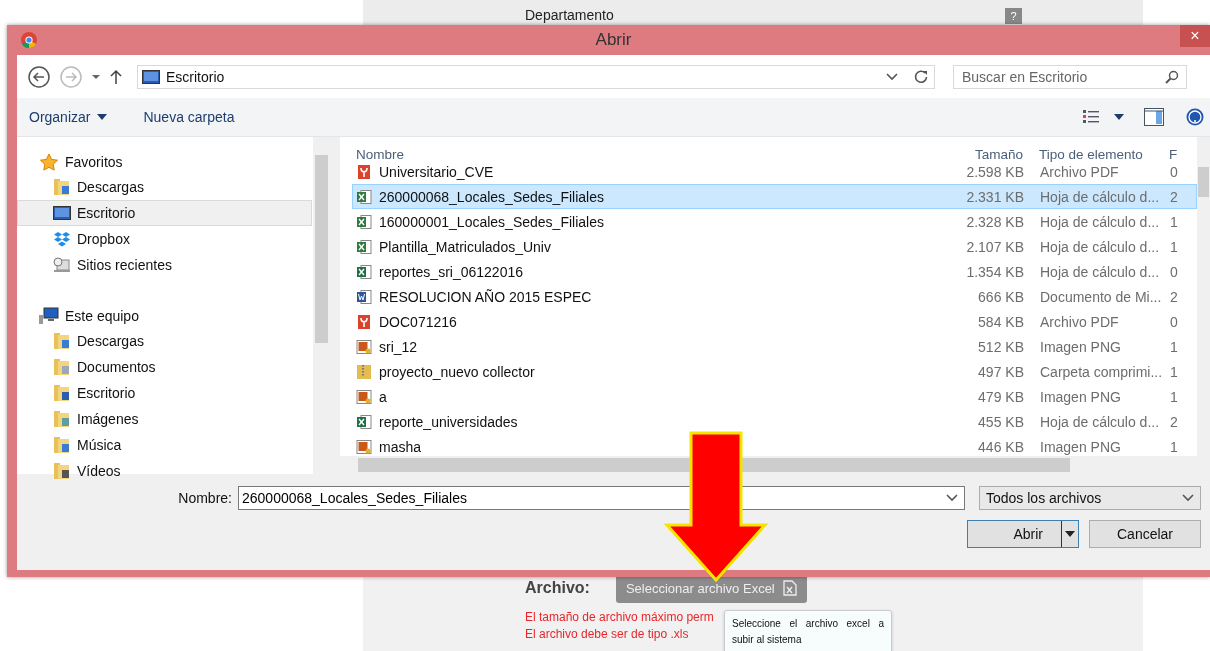 The height and width of the screenshot is (651, 1210). Describe the element at coordinates (1094, 154) in the screenshot. I see `column-header: Tipo de elemento` at that location.